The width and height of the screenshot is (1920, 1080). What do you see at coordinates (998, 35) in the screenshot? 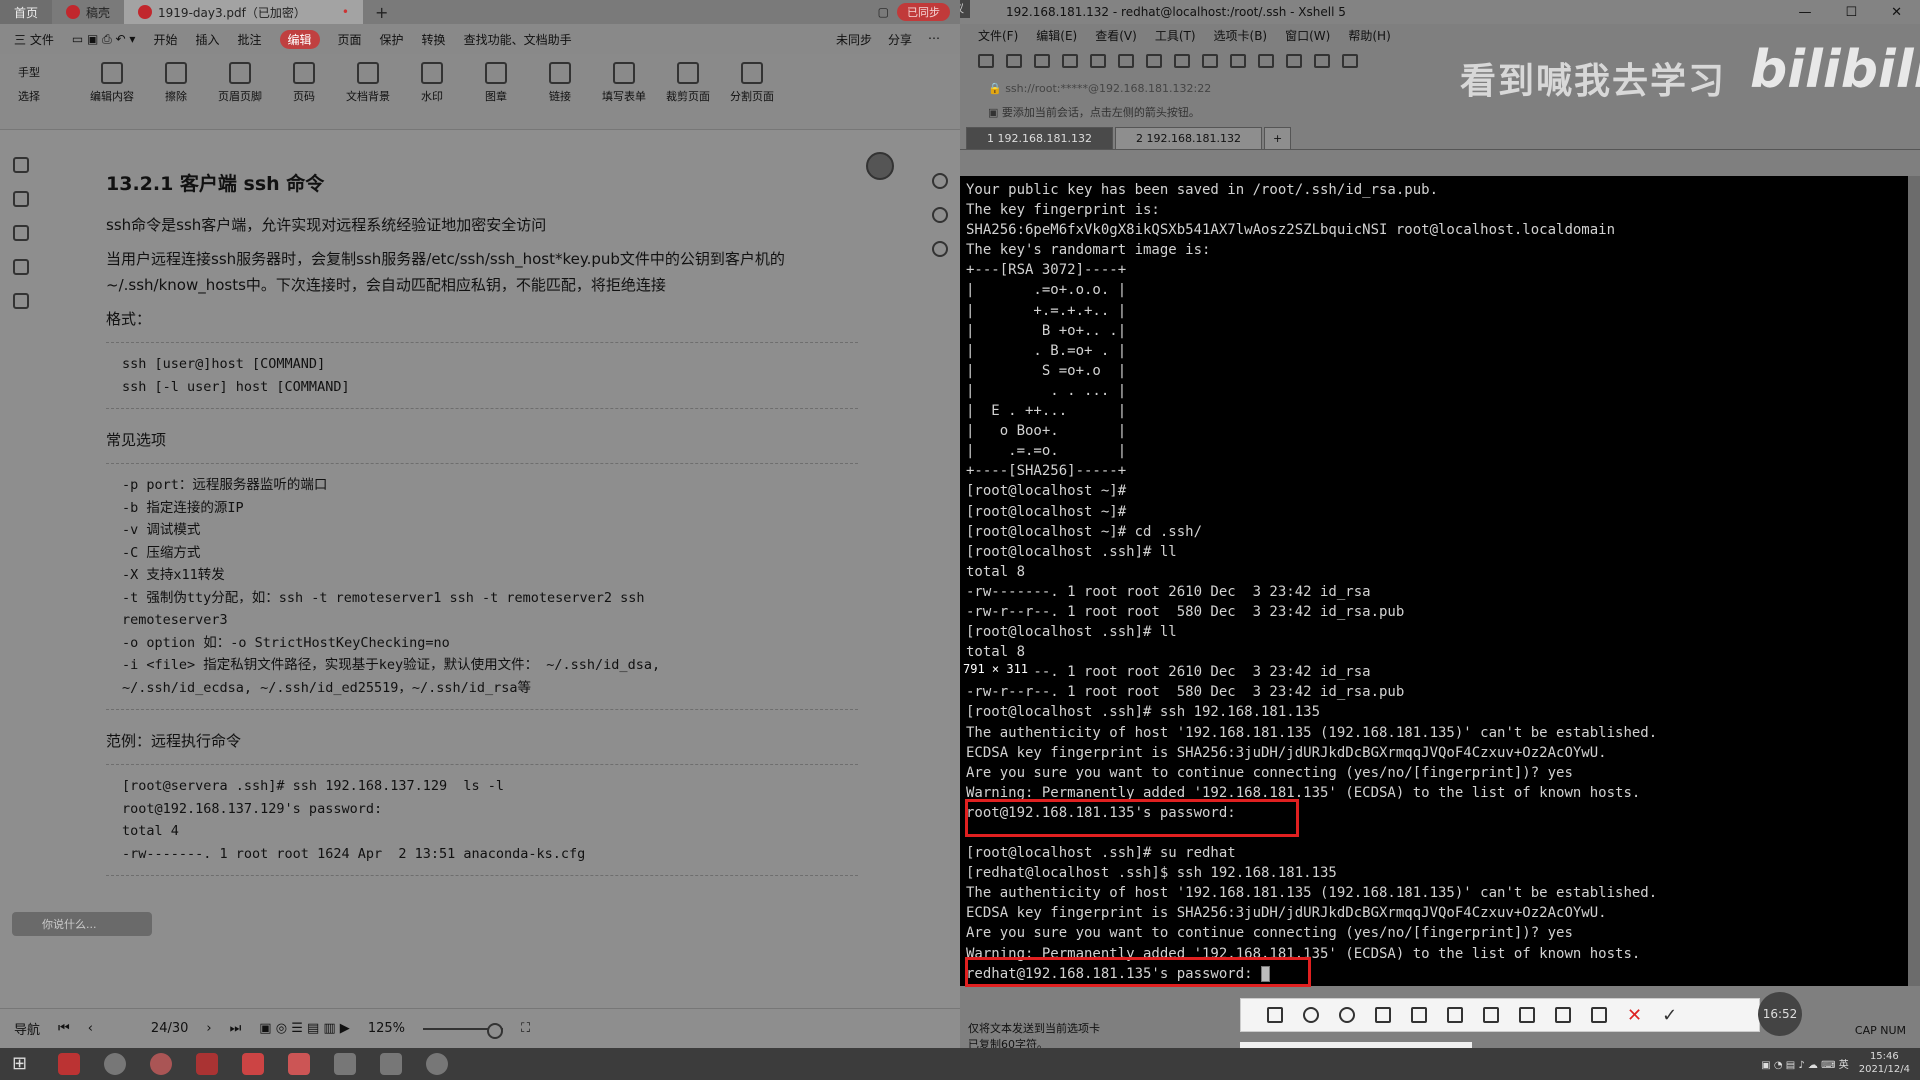
I see `menu-file: 文件(F)` at bounding box center [998, 35].